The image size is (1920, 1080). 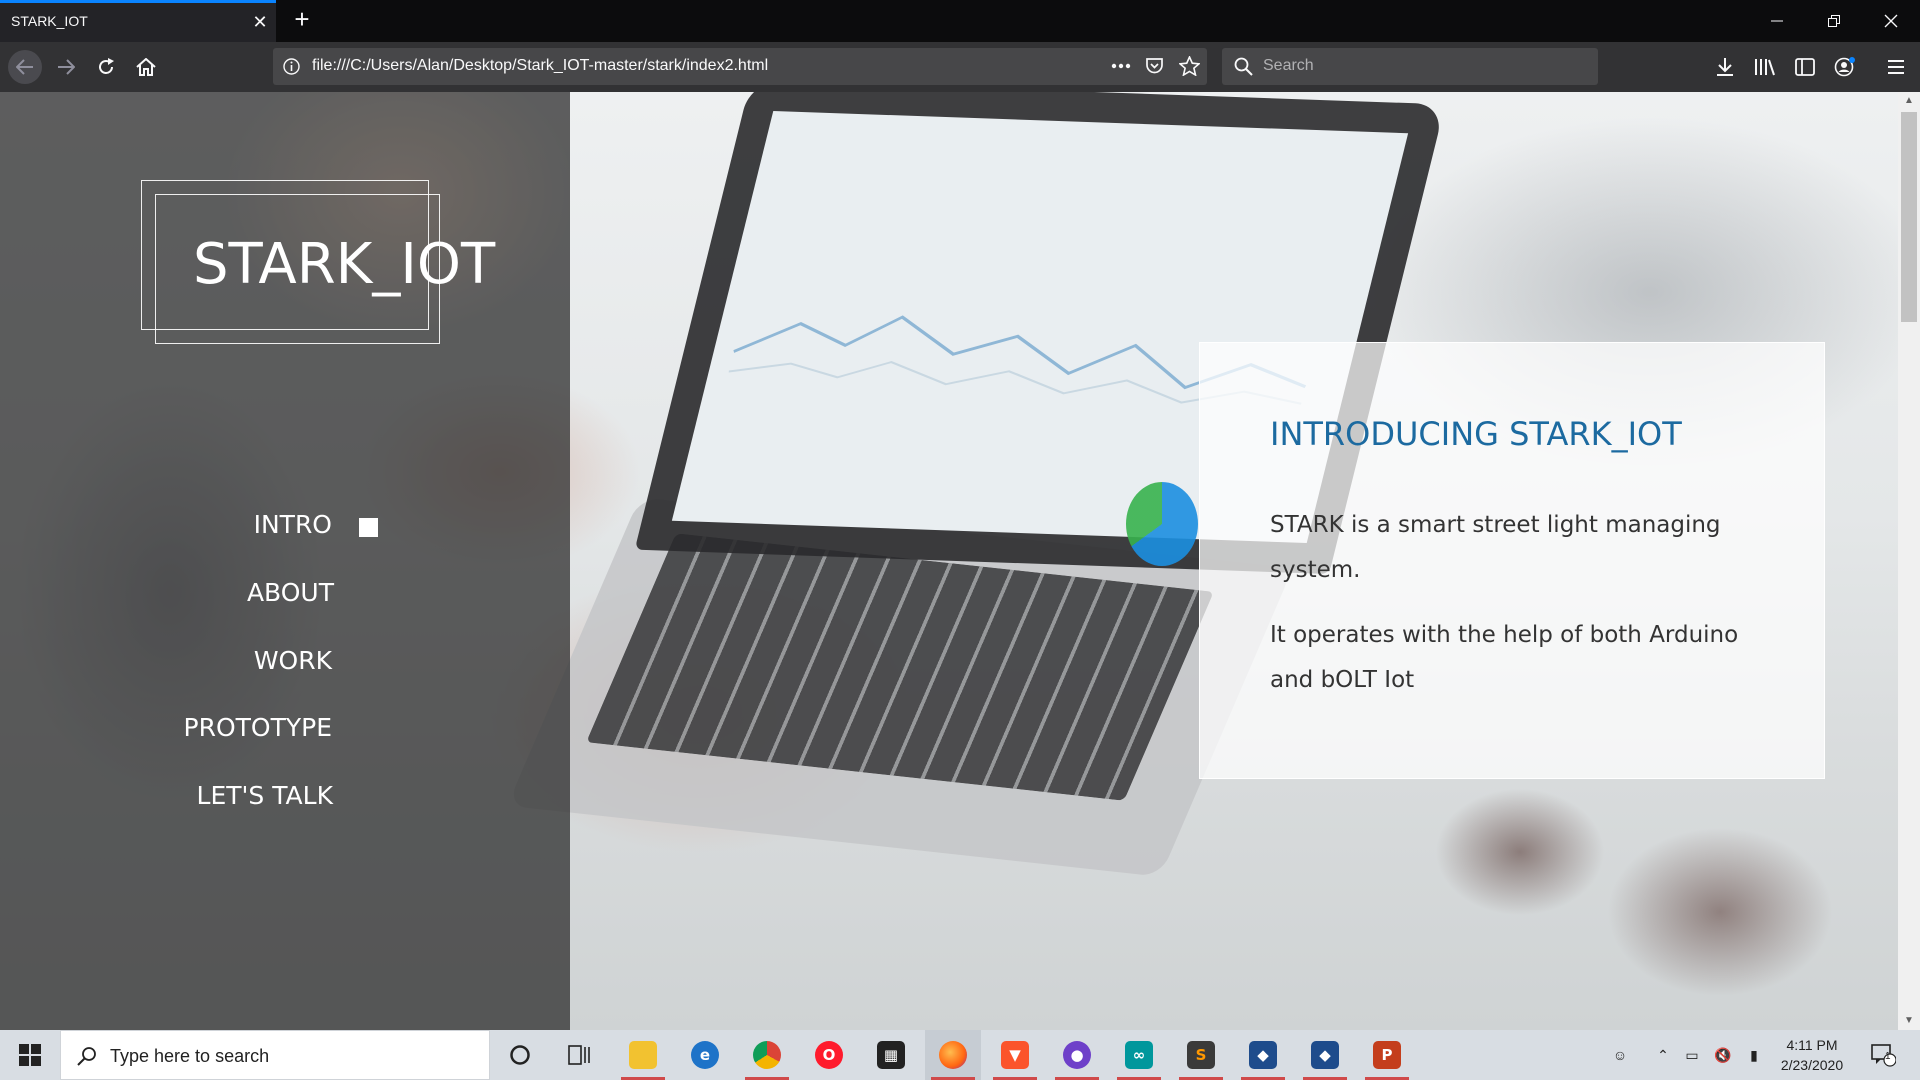 I want to click on restore-button, so click(x=1834, y=21).